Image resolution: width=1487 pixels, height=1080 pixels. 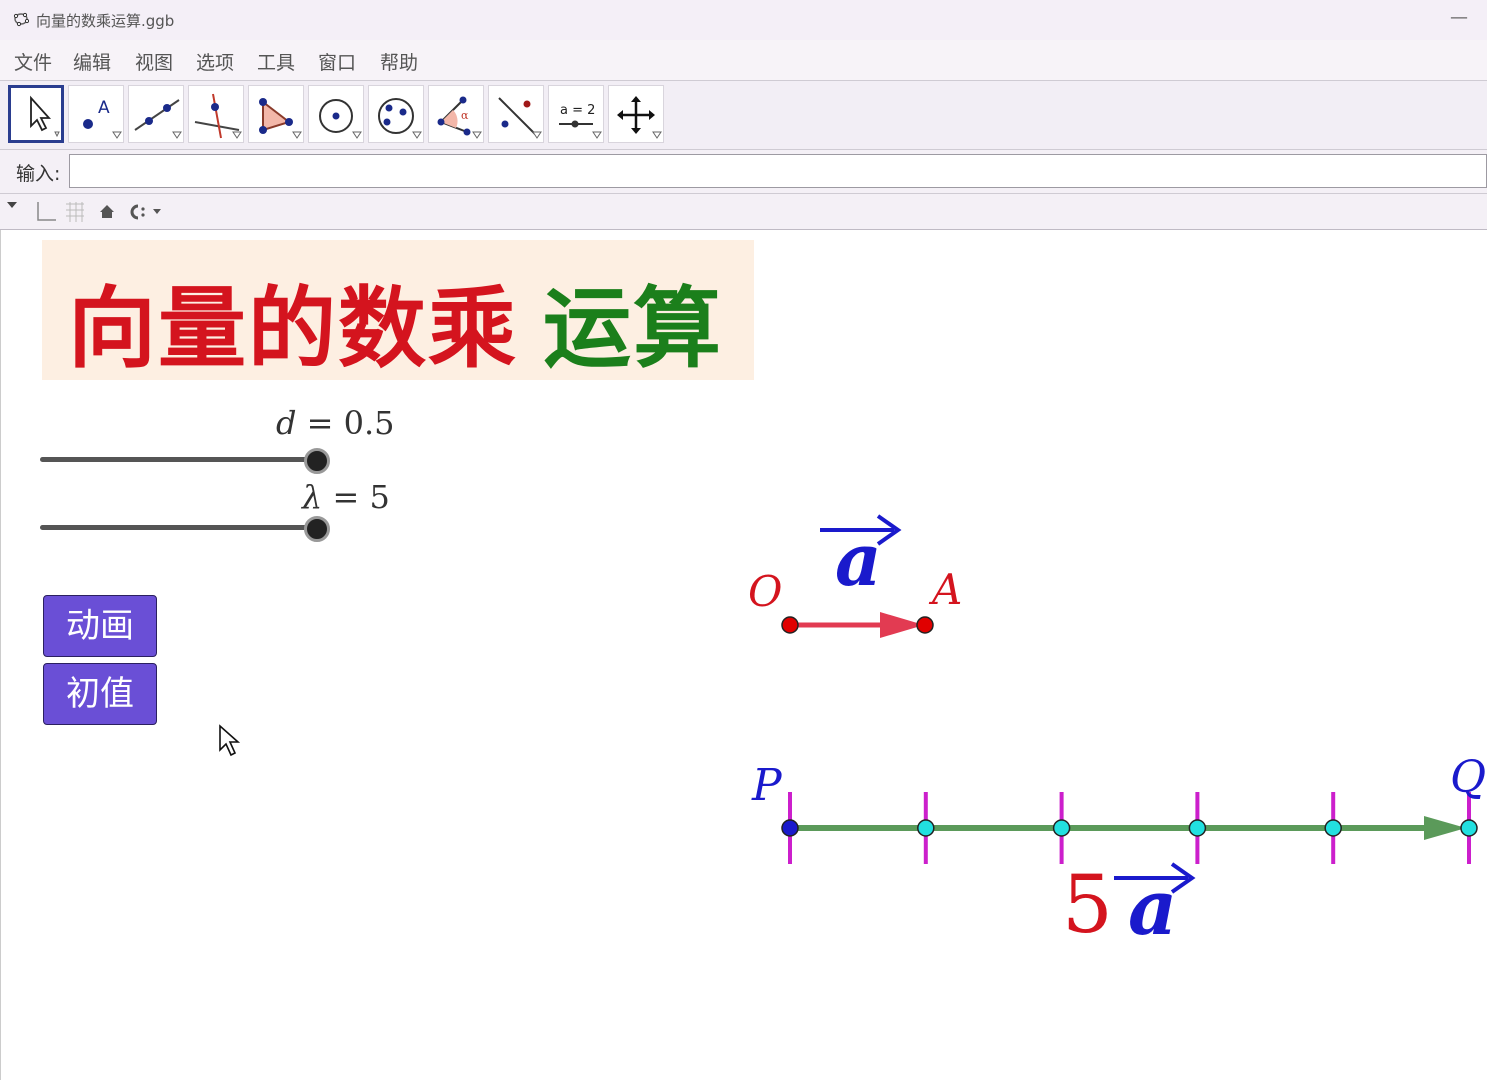 I want to click on slider-lambda-track, so click(x=179, y=527).